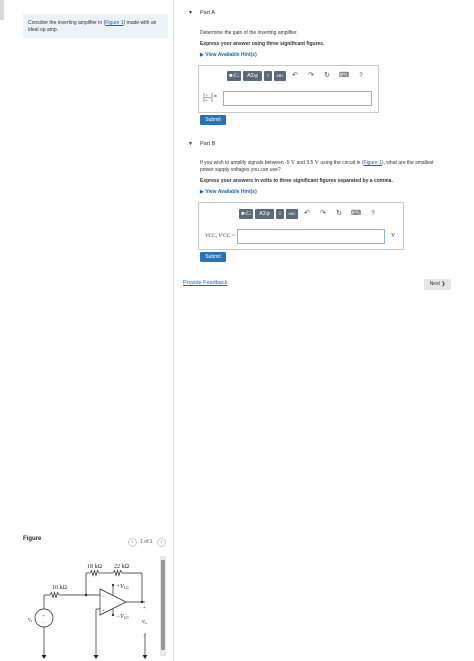 The image size is (474, 661). What do you see at coordinates (60, 588) in the screenshot?
I see `input-resistor-label: 10 kΩ` at bounding box center [60, 588].